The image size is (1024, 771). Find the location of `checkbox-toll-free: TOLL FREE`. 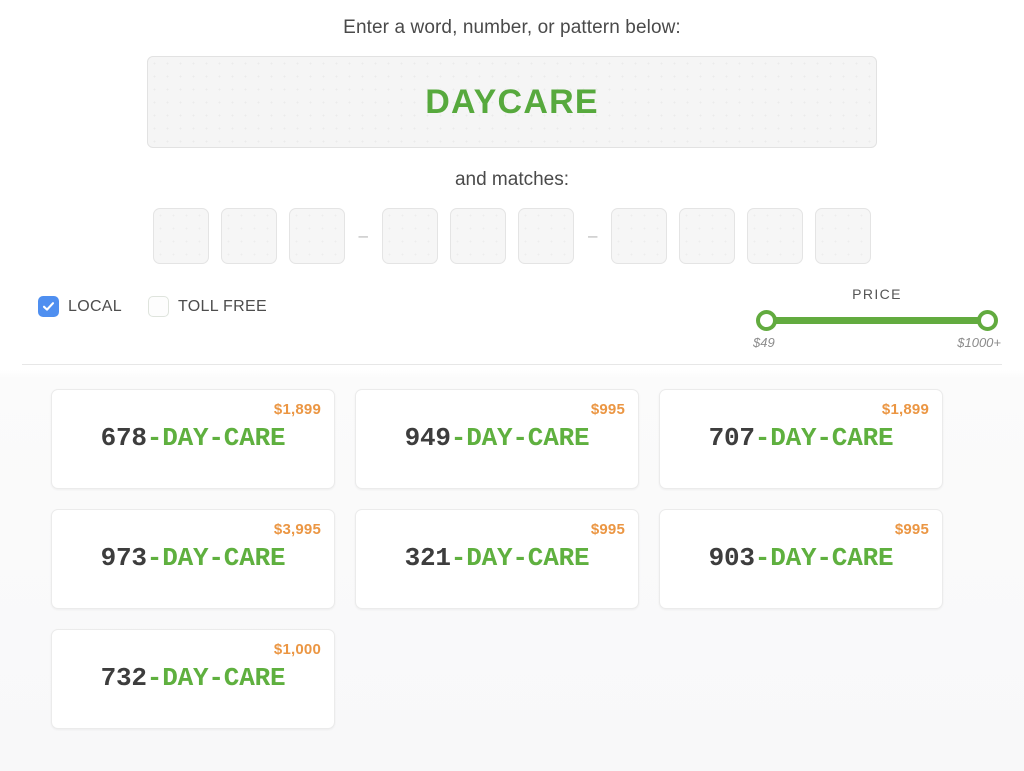

checkbox-toll-free: TOLL FREE is located at coordinates (207, 306).